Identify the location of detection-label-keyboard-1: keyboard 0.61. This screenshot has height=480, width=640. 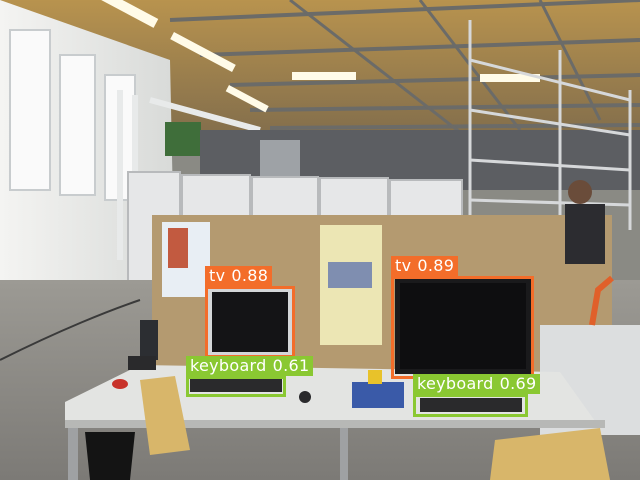
(250, 366).